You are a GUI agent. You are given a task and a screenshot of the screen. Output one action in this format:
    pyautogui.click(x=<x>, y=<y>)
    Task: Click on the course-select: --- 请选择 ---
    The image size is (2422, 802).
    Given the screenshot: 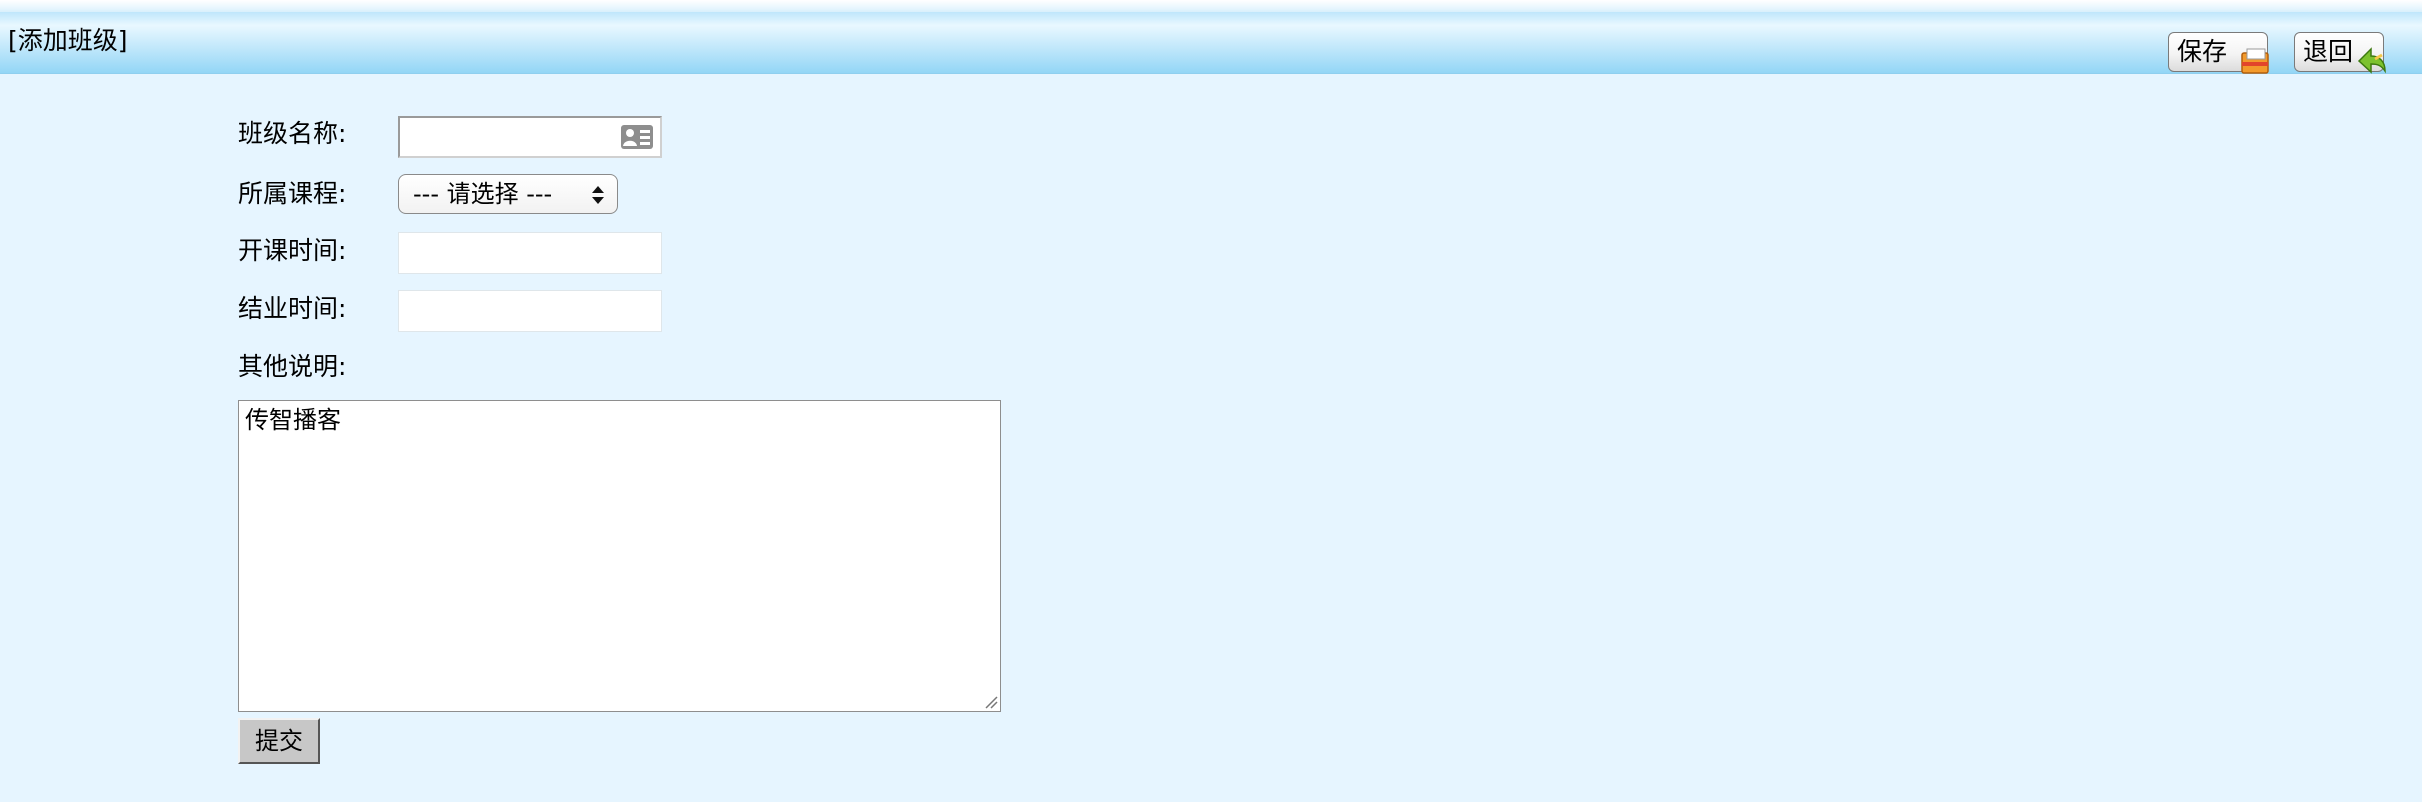 What is the action you would take?
    pyautogui.click(x=508, y=194)
    